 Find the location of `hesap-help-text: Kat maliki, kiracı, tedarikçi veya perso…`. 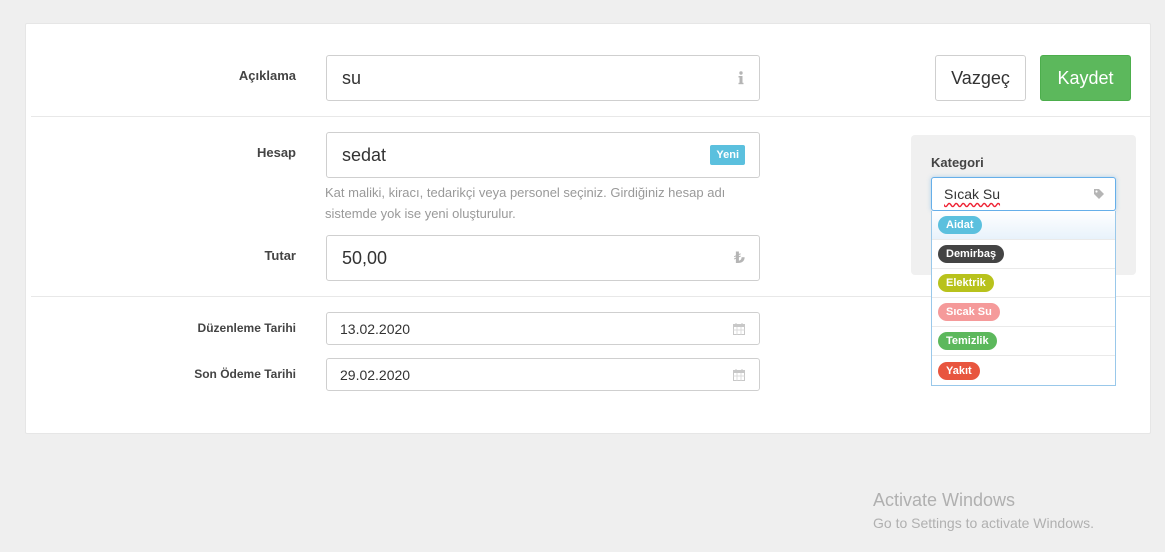

hesap-help-text: Kat maliki, kiracı, tedarikçi veya perso… is located at coordinates (545, 203).